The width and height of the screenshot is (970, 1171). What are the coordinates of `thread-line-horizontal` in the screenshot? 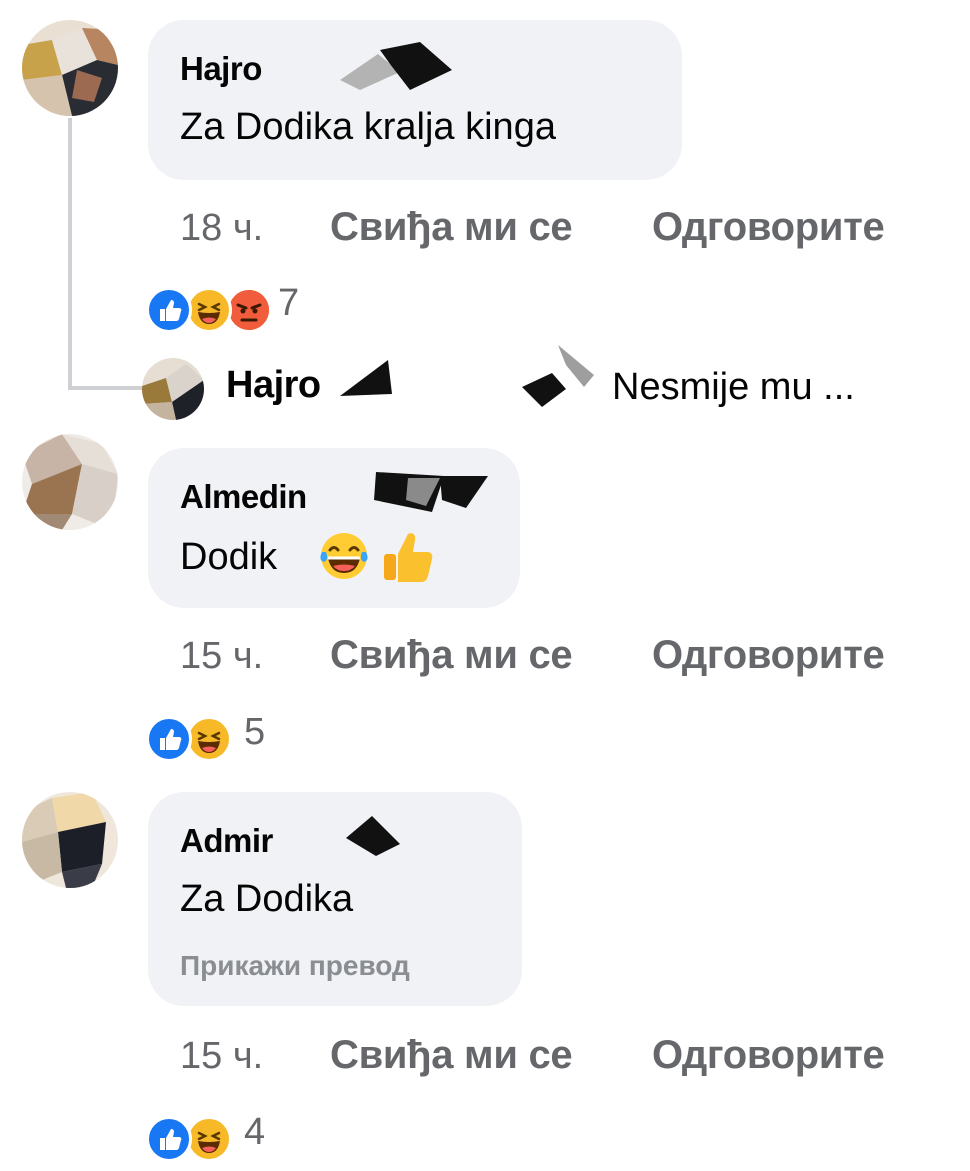 It's located at (105, 388).